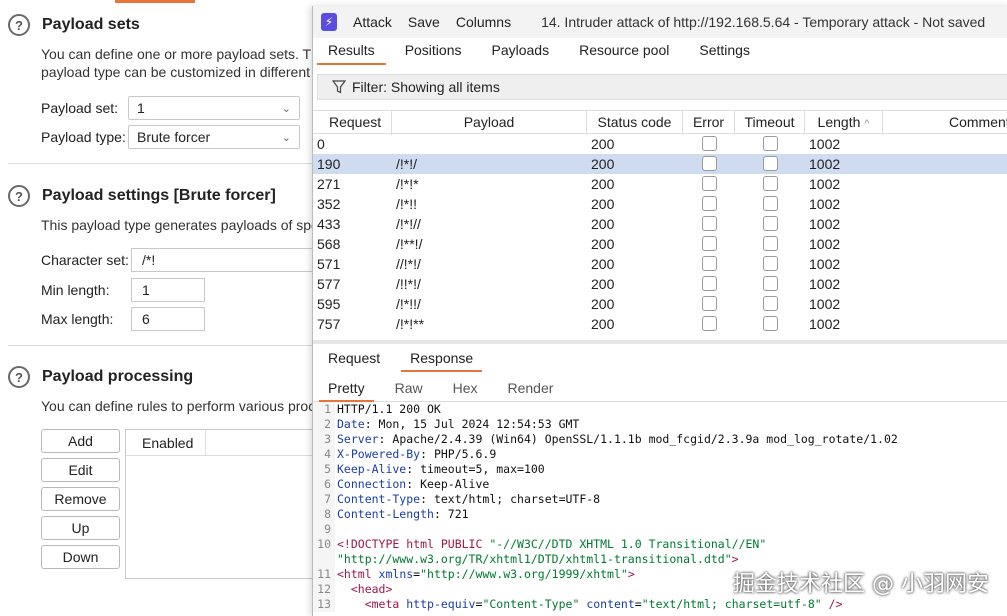 The height and width of the screenshot is (616, 1007). I want to click on filter-text: Filter: Showing all items, so click(426, 87).